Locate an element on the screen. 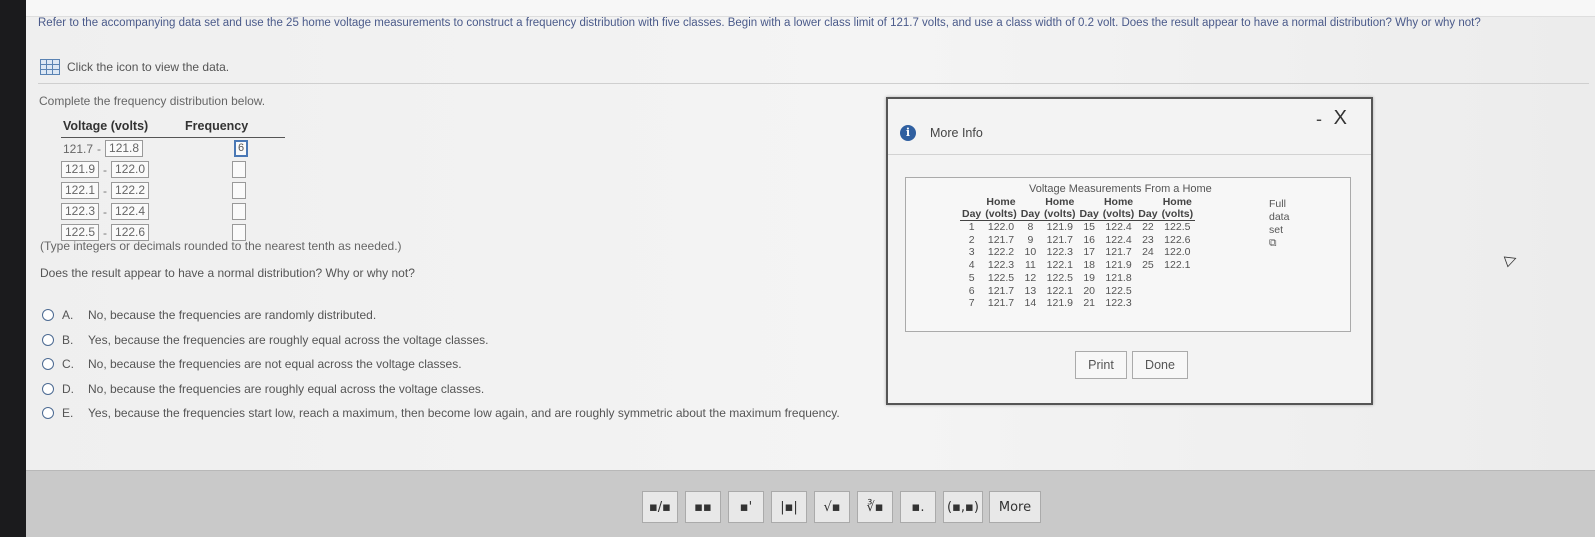 Image resolution: width=1595 pixels, height=537 pixels. table-row: 2 121.7 9 121.7 16 122.4 23 122.6 is located at coordinates (1077, 240).